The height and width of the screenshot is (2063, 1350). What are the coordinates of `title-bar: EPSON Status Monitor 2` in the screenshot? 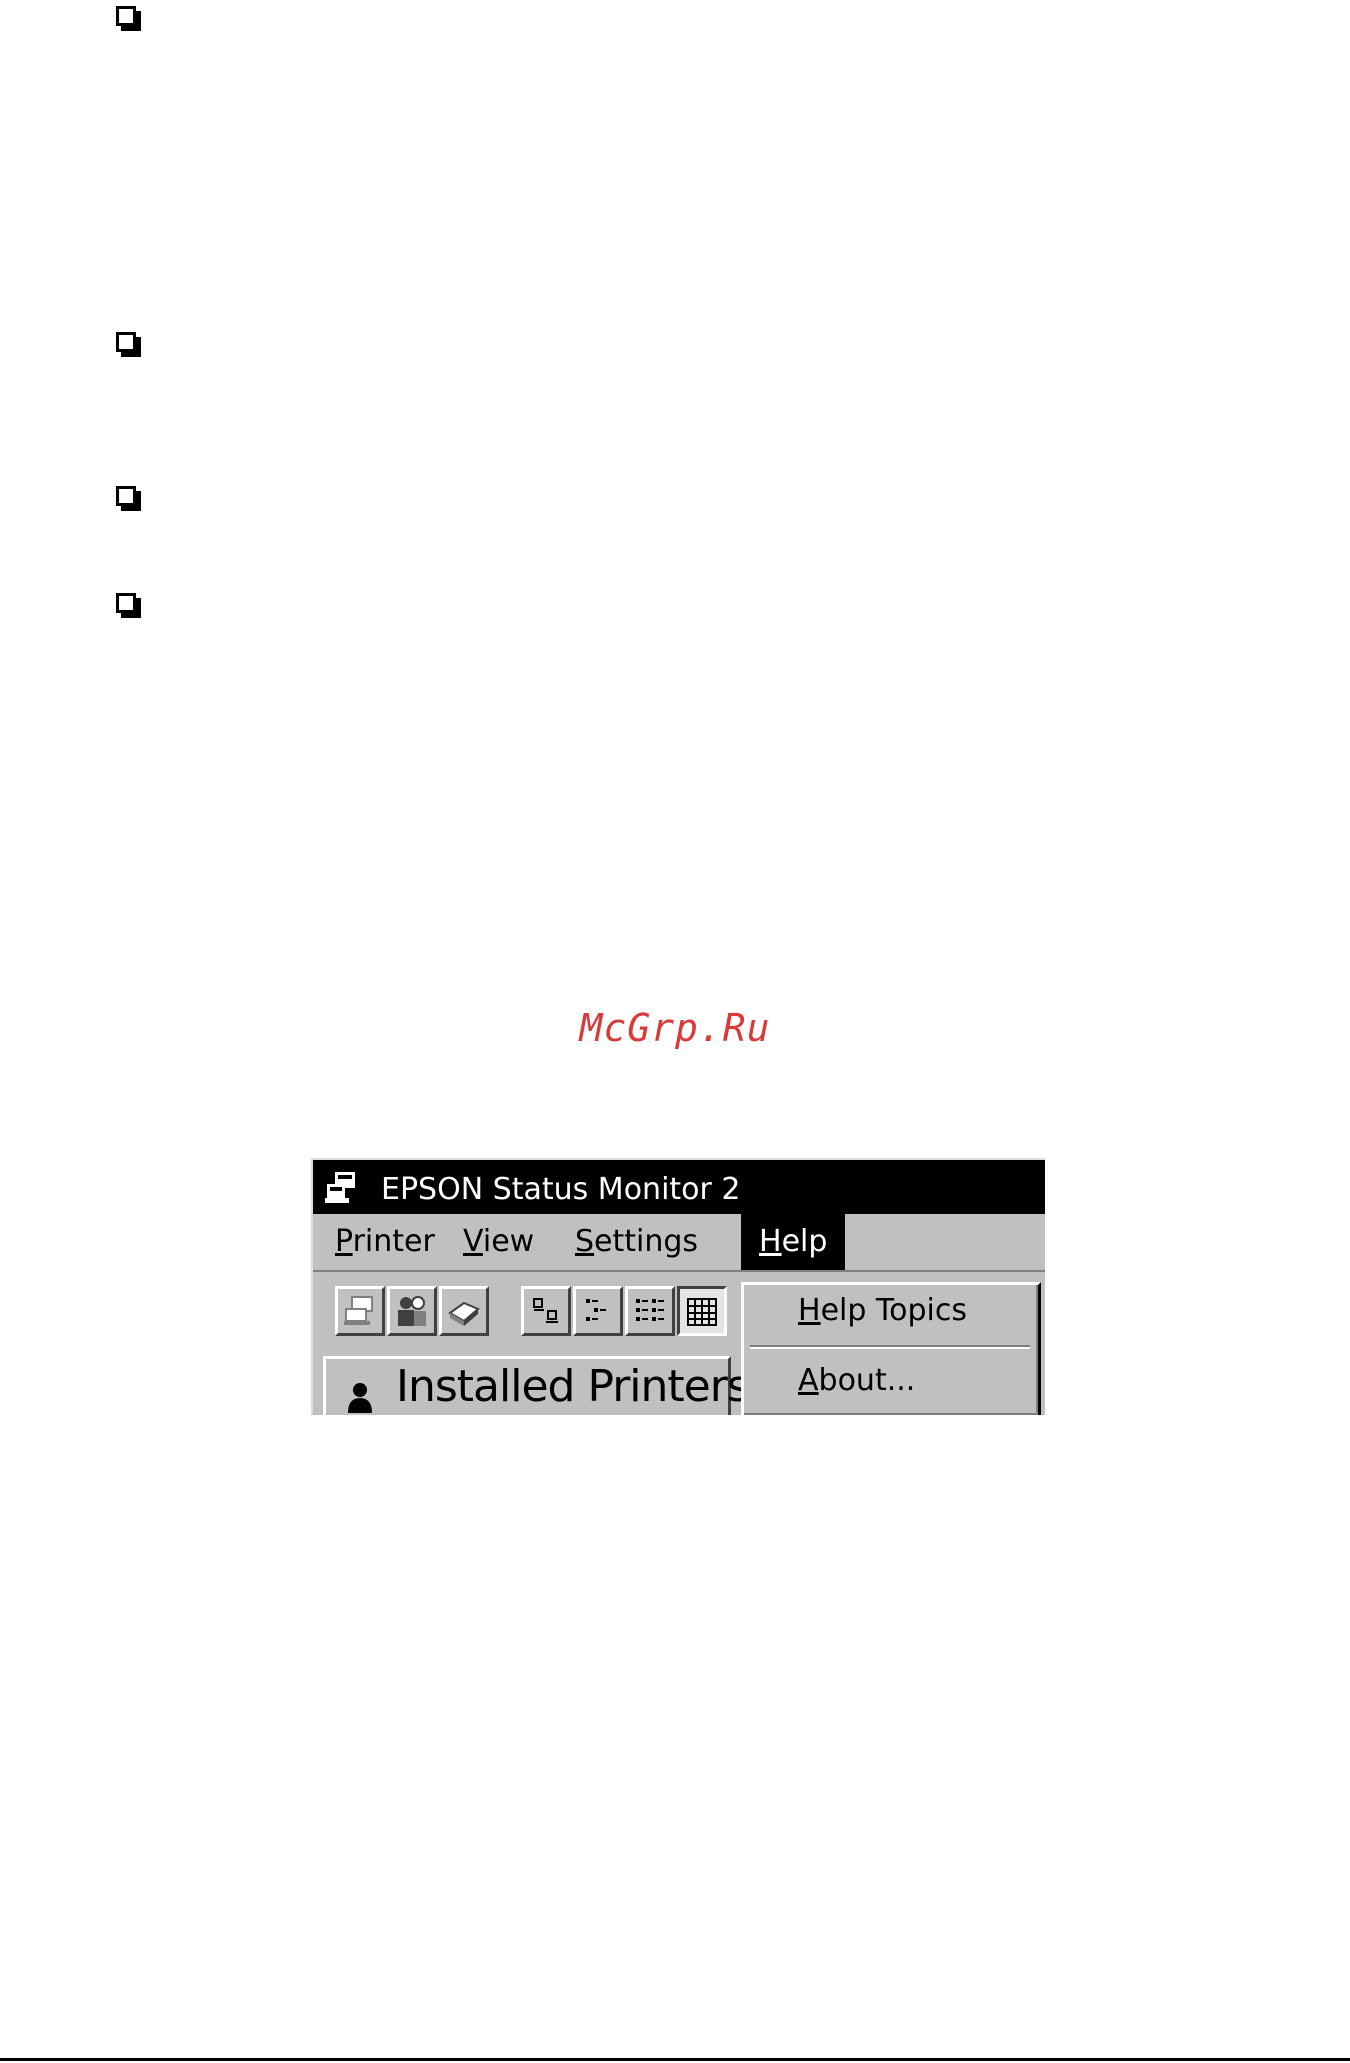 It's located at (679, 1187).